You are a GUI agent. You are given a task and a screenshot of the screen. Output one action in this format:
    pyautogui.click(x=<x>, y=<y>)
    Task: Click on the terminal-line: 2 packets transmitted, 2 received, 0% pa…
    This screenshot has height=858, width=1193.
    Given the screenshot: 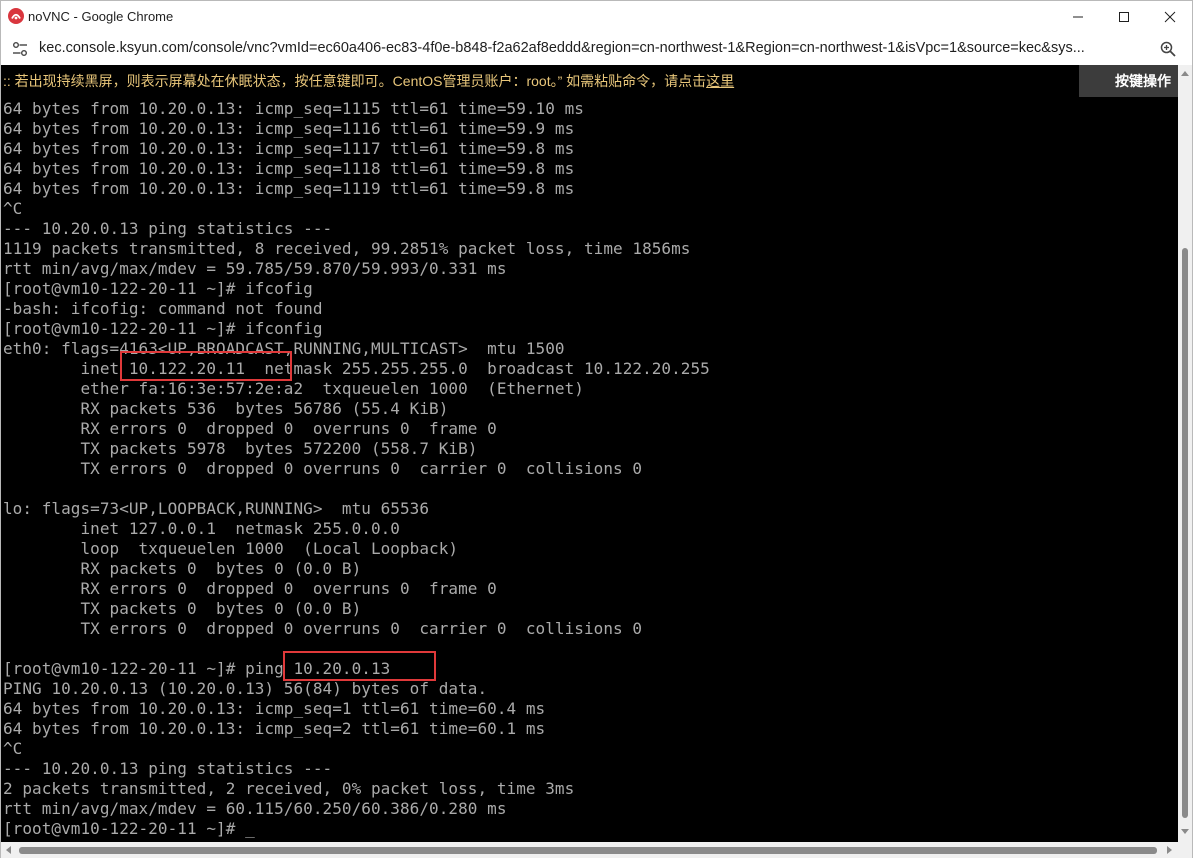 What is the action you would take?
    pyautogui.click(x=289, y=788)
    